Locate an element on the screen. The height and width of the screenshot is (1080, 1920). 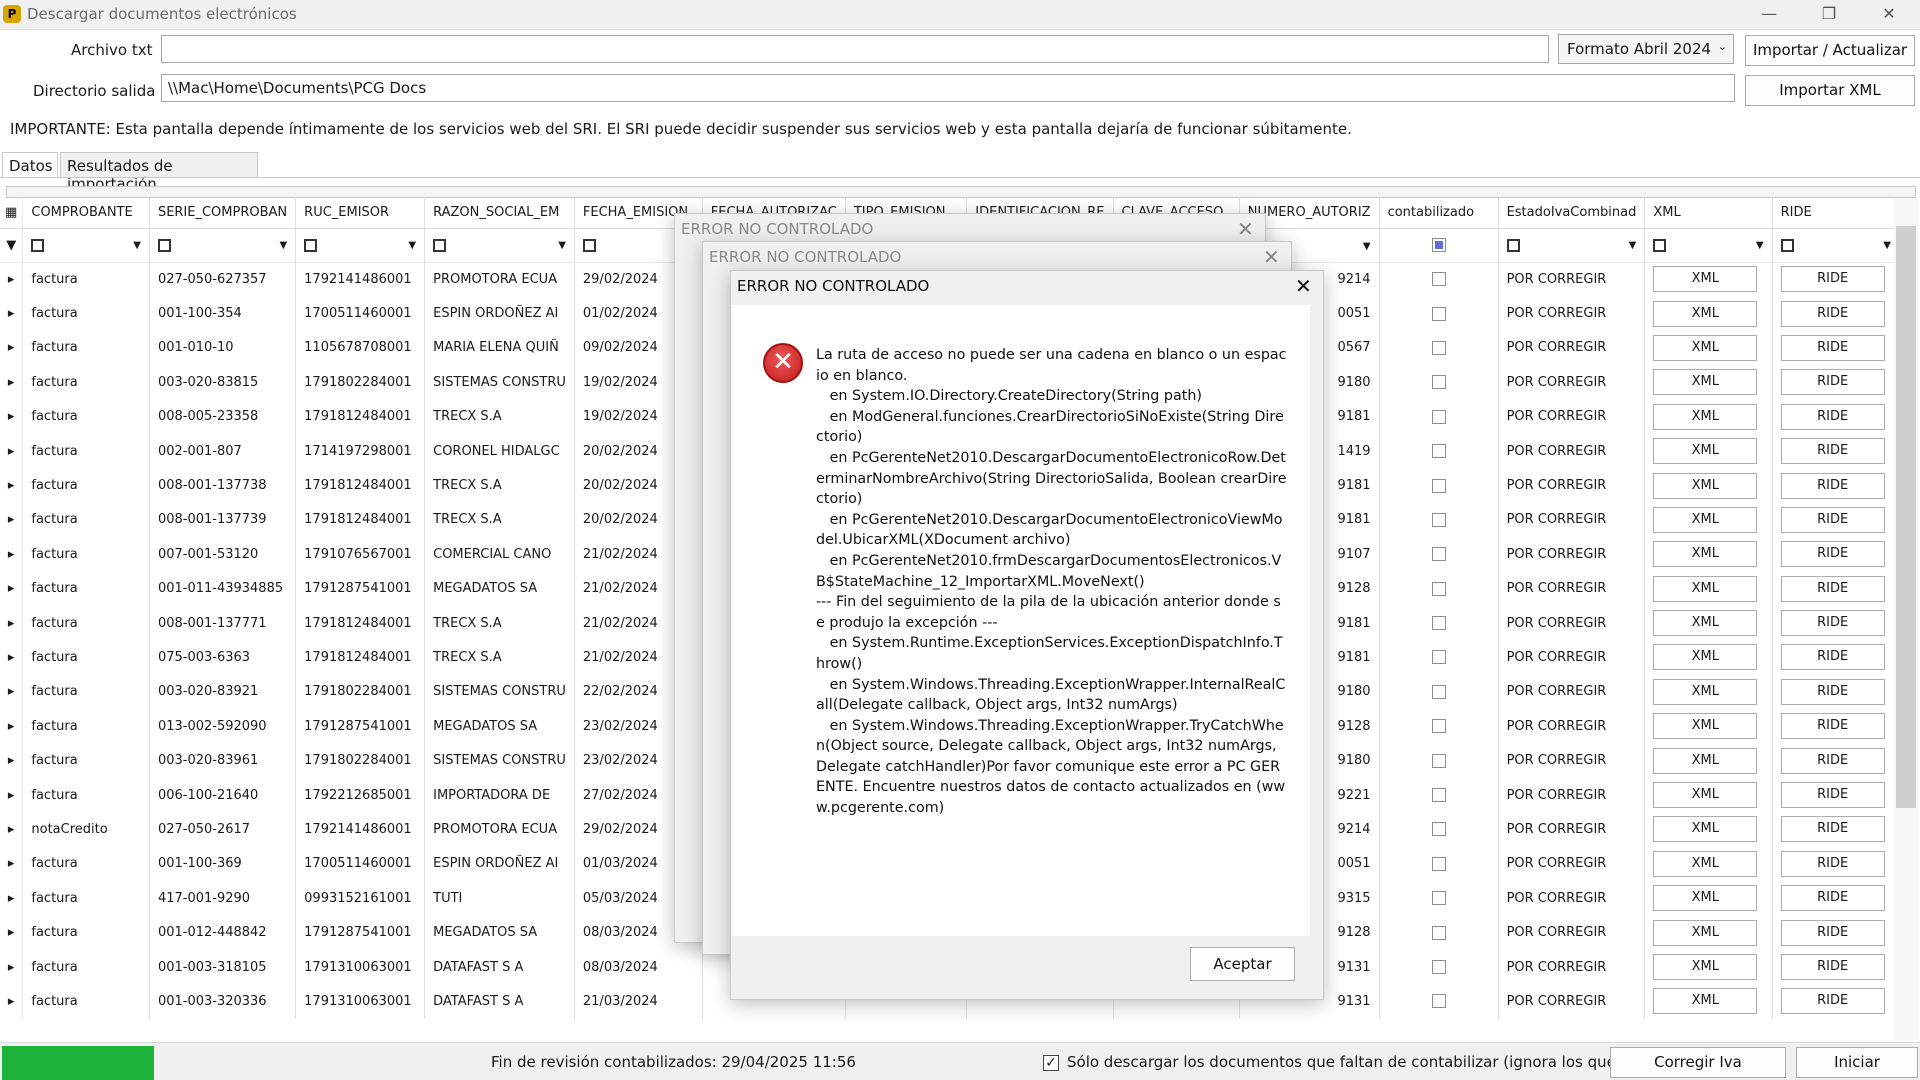
grid-cell: 002-001-807 is located at coordinates (223, 451).